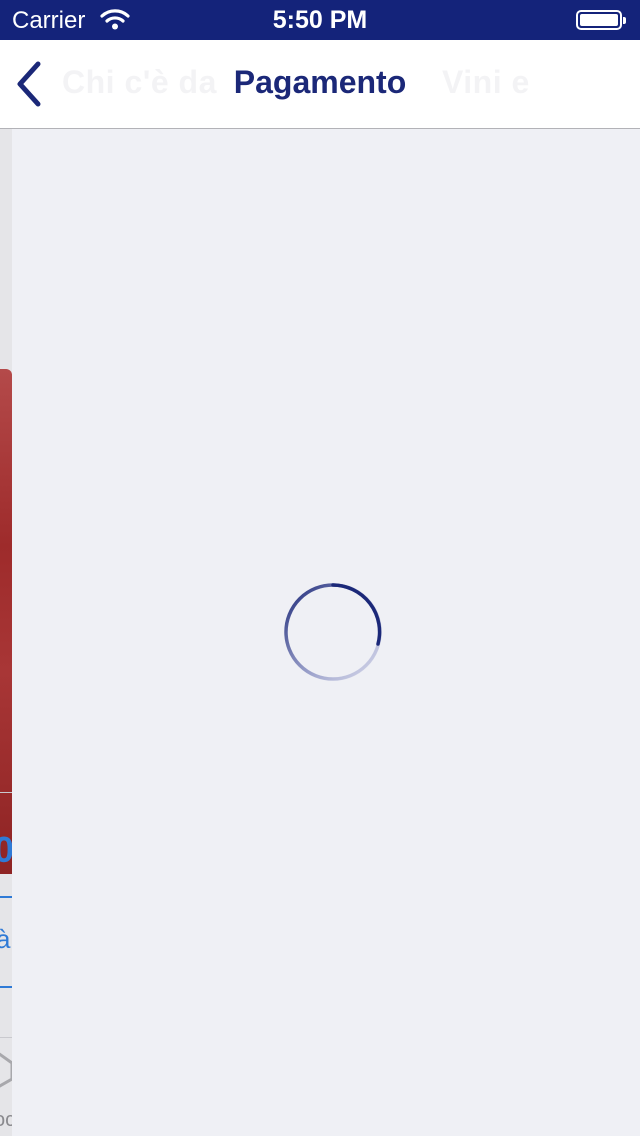 The image size is (640, 1136). What do you see at coordinates (6, 849) in the screenshot?
I see `price-fragment: 0` at bounding box center [6, 849].